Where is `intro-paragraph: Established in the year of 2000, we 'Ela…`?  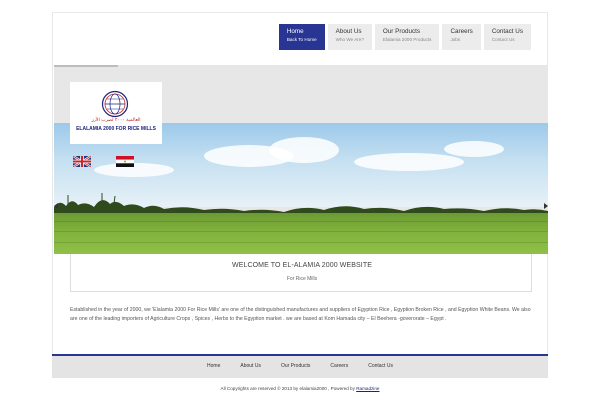
intro-paragraph: Established in the year of 2000, we 'Ela… is located at coordinates (300, 314).